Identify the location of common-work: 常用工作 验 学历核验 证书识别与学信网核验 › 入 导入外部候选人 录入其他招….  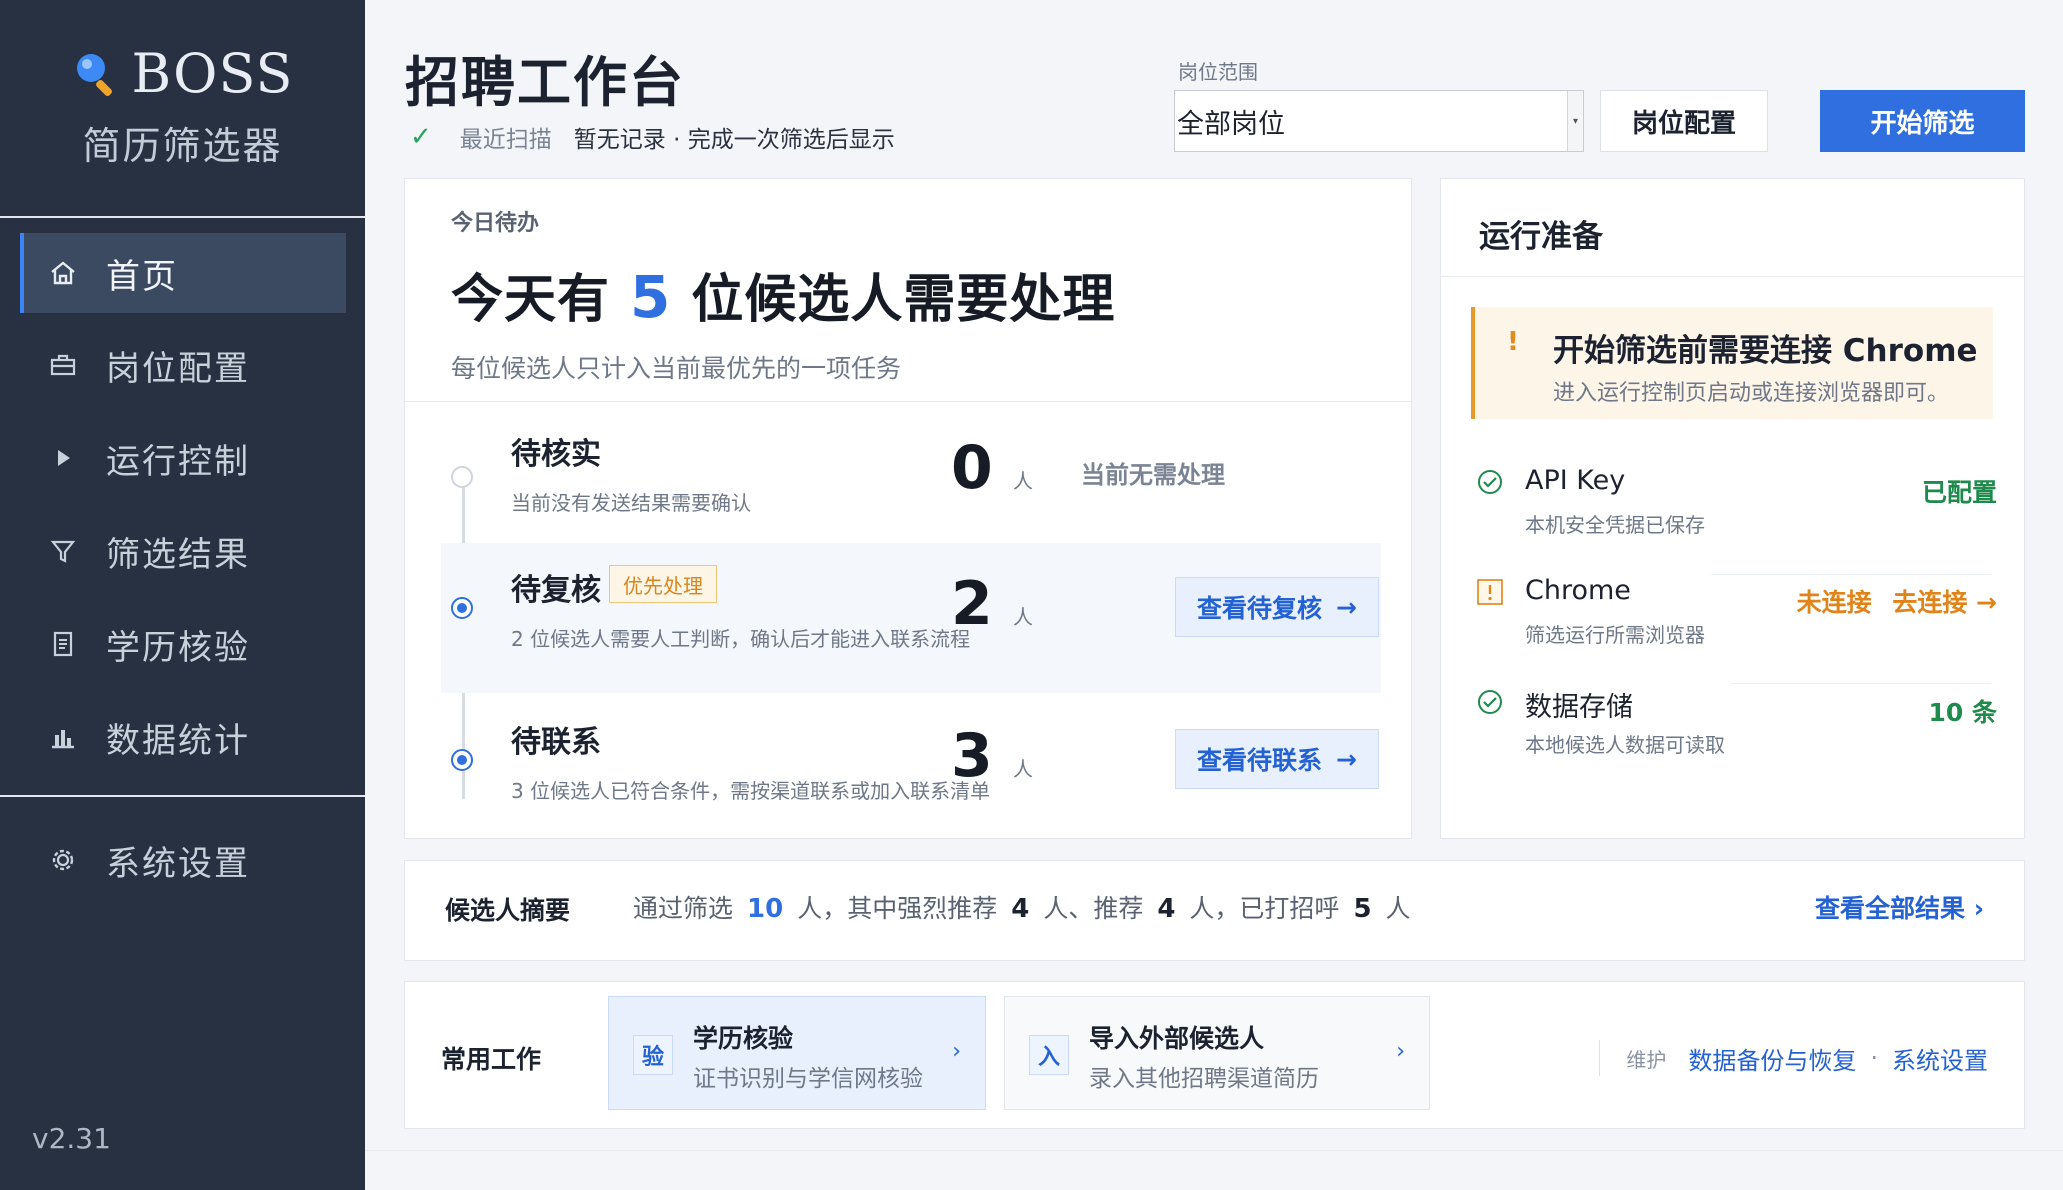
(1214, 1055).